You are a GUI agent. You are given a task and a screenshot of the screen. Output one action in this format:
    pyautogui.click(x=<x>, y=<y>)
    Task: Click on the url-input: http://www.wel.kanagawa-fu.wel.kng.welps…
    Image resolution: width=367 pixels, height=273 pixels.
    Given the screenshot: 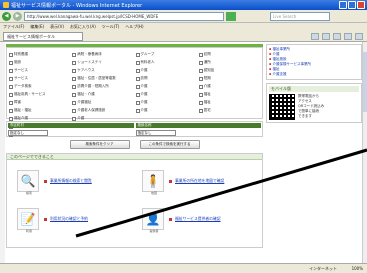 What is the action you would take?
    pyautogui.click(x=124, y=16)
    